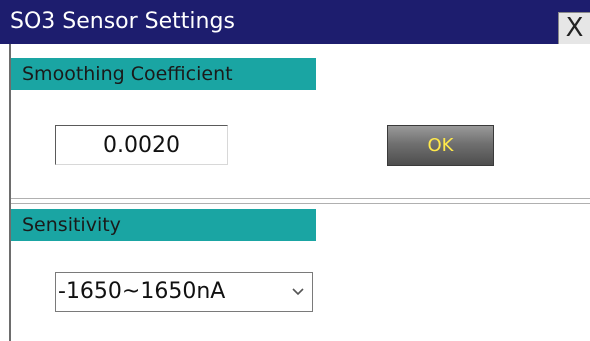 Image resolution: width=590 pixels, height=341 pixels. What do you see at coordinates (295, 22) in the screenshot?
I see `title-bar: SO3 Sensor Settings X` at bounding box center [295, 22].